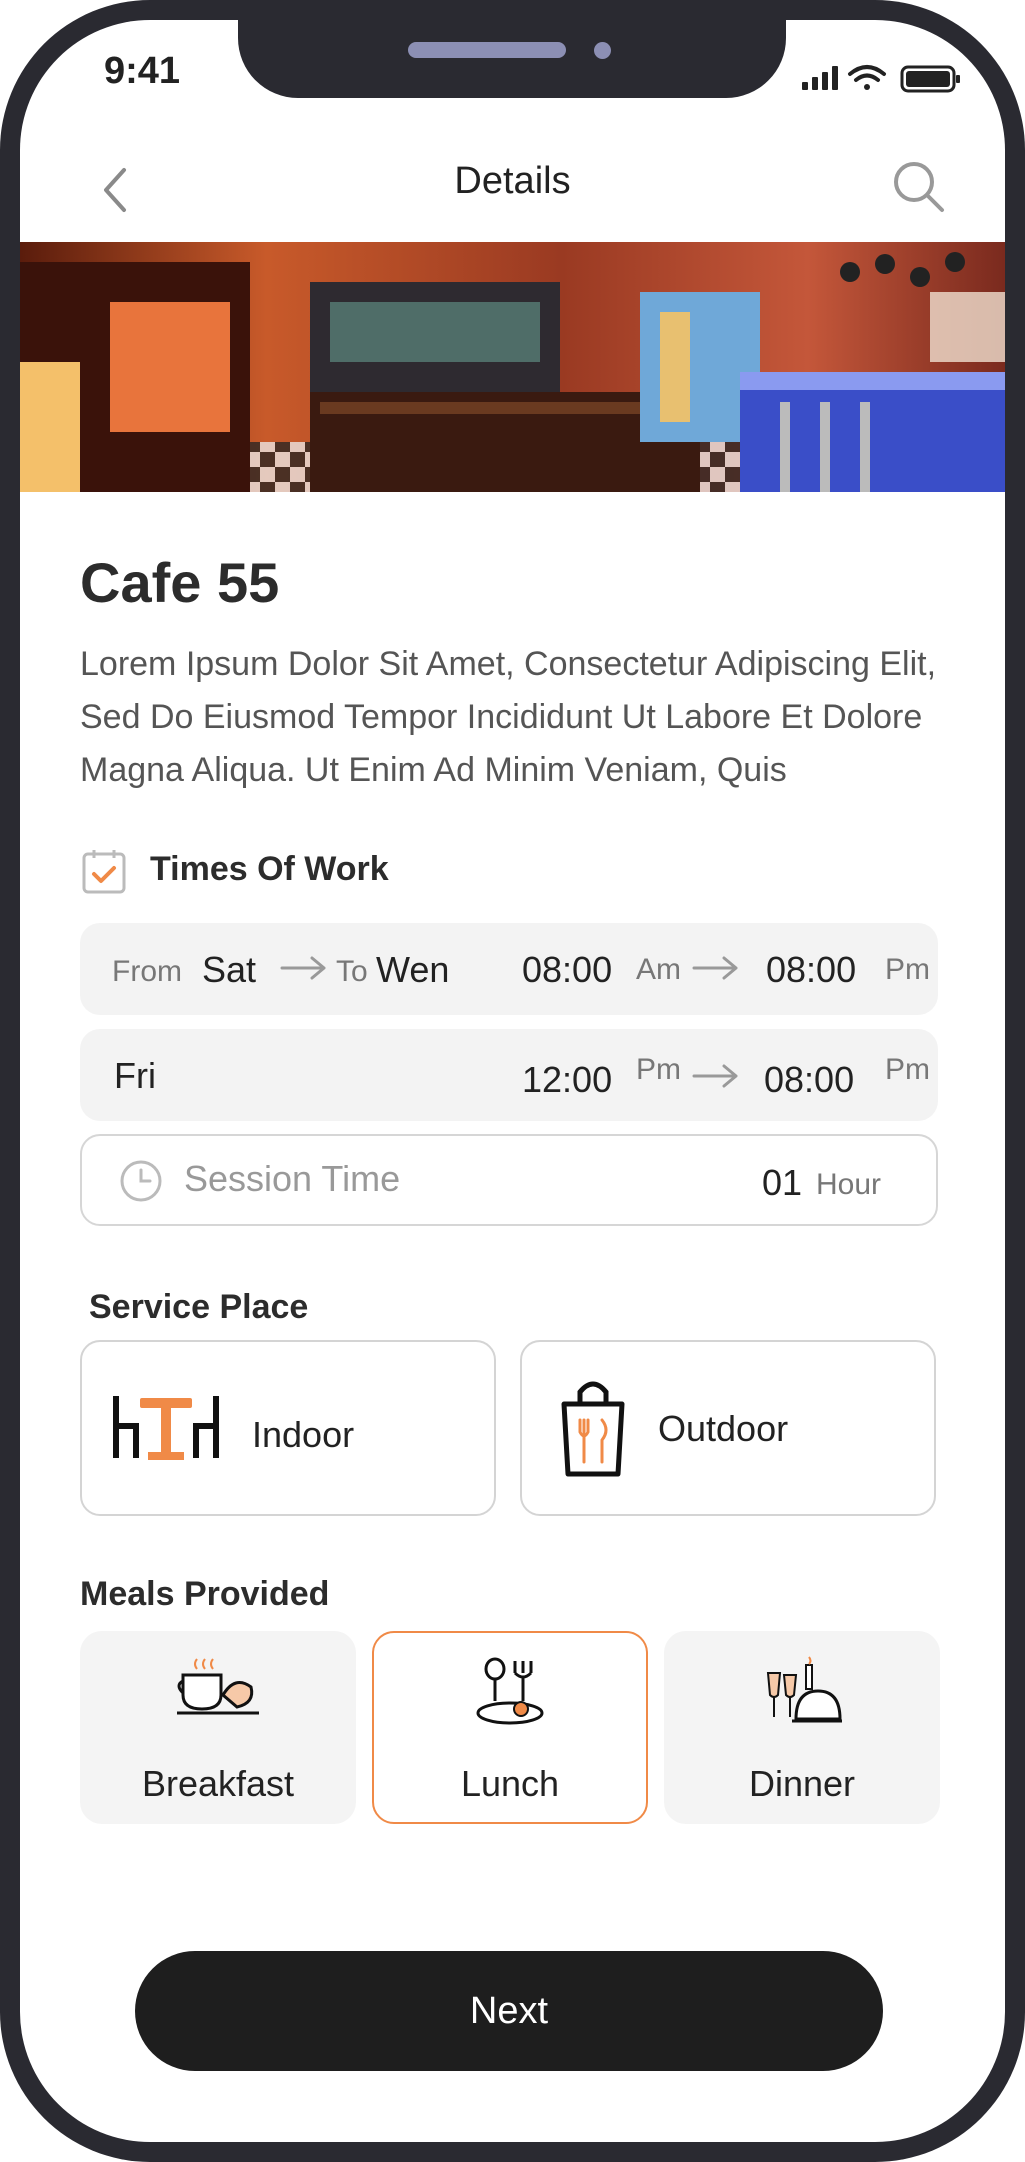 The width and height of the screenshot is (1025, 2162). I want to click on from-day: Sat, so click(229, 969).